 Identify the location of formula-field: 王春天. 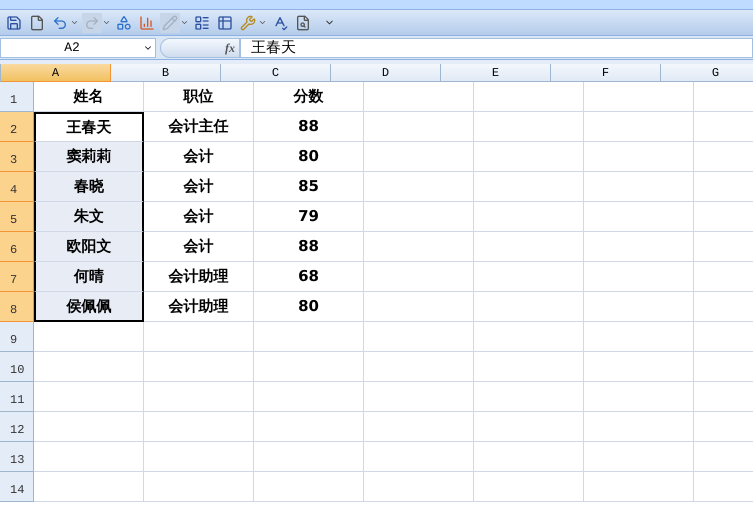
(496, 48).